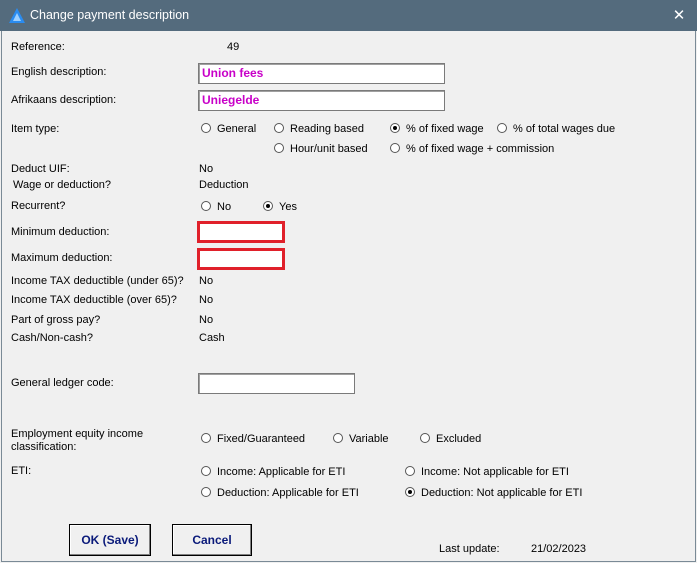 This screenshot has width=697, height=563. What do you see at coordinates (502, 493) in the screenshot?
I see `eti-deduction-not-applicable-label: Deduction: Not applicable for ETI` at bounding box center [502, 493].